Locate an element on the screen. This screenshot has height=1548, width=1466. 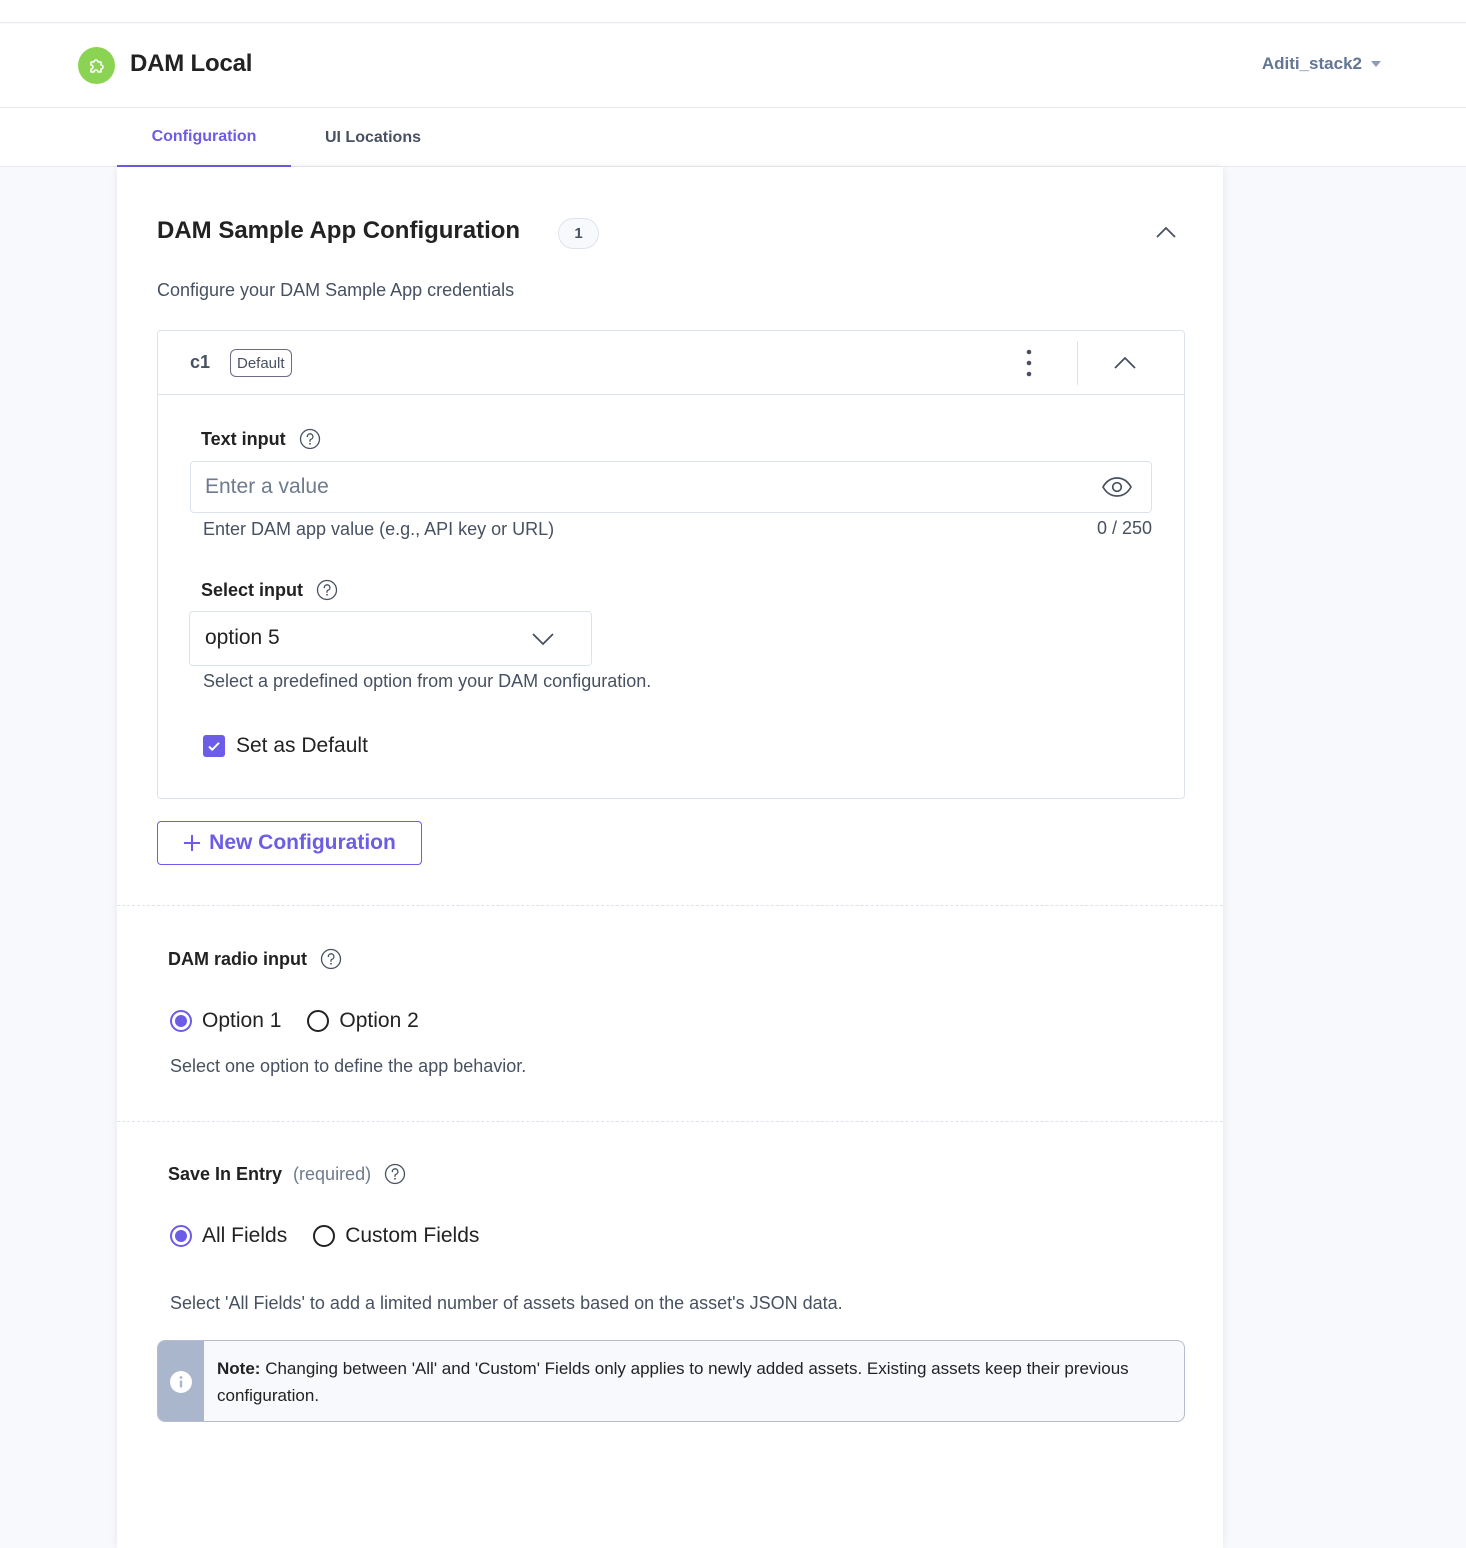
text-input-label-text: Text input is located at coordinates (243, 438).